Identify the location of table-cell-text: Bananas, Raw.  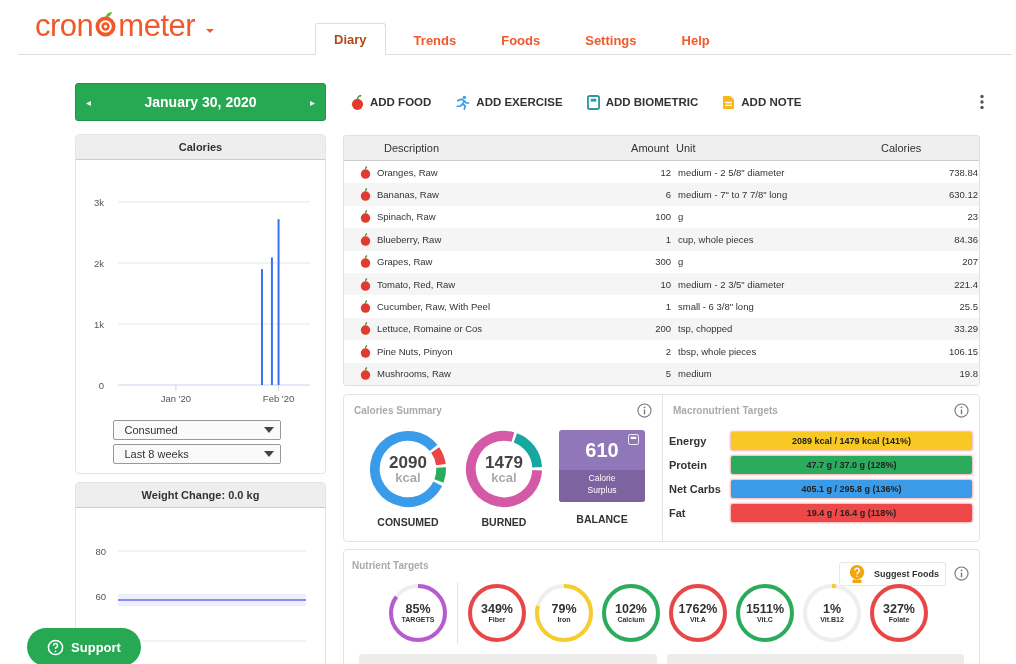
(408, 195).